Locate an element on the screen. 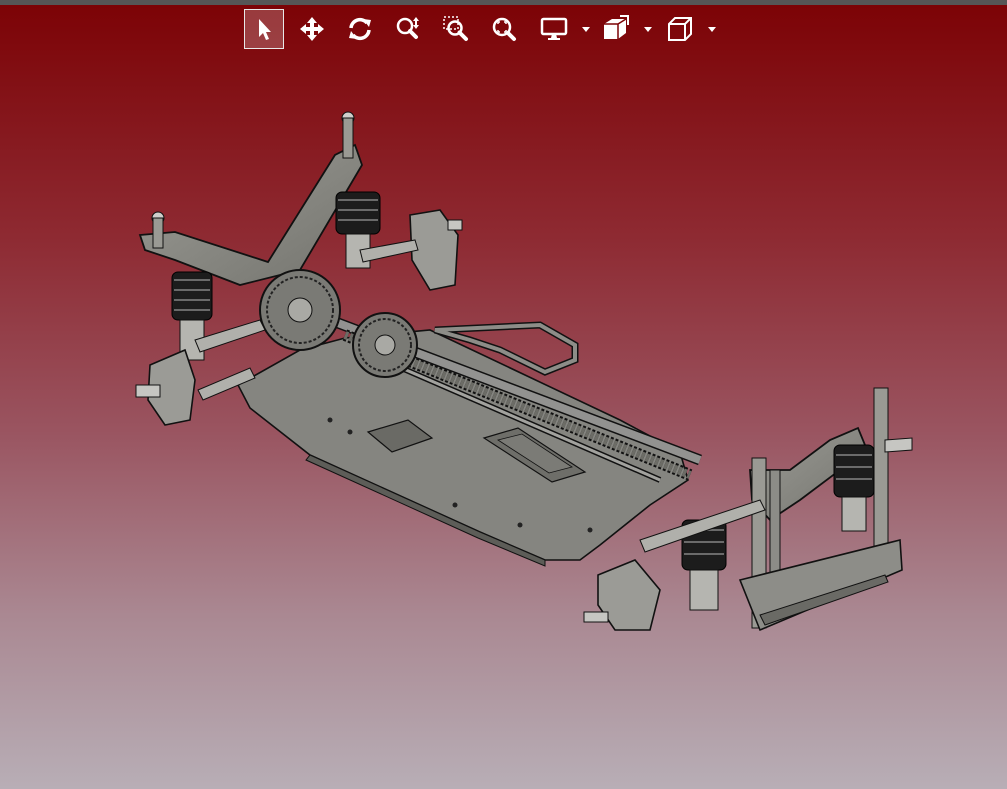 Image resolution: width=1007 pixels, height=789 pixels. pan-tool-button is located at coordinates (312, 29).